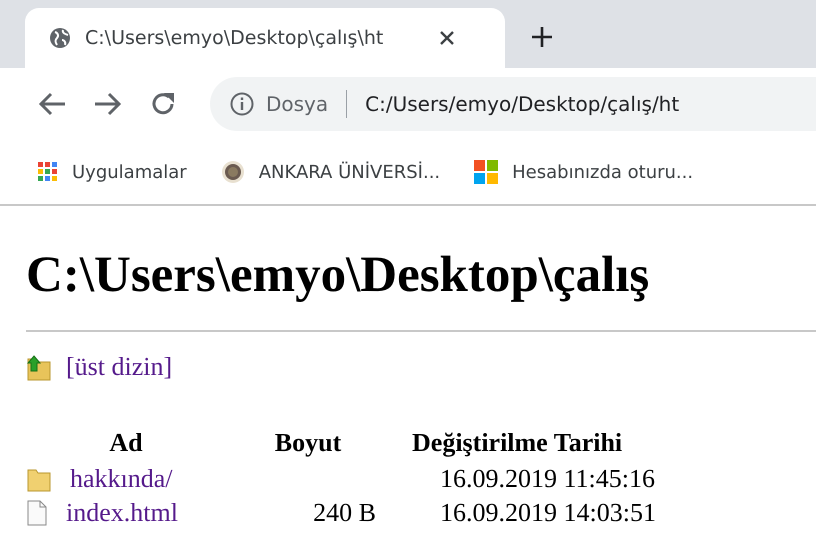  Describe the element at coordinates (122, 513) in the screenshot. I see `file-link: index.html` at that location.